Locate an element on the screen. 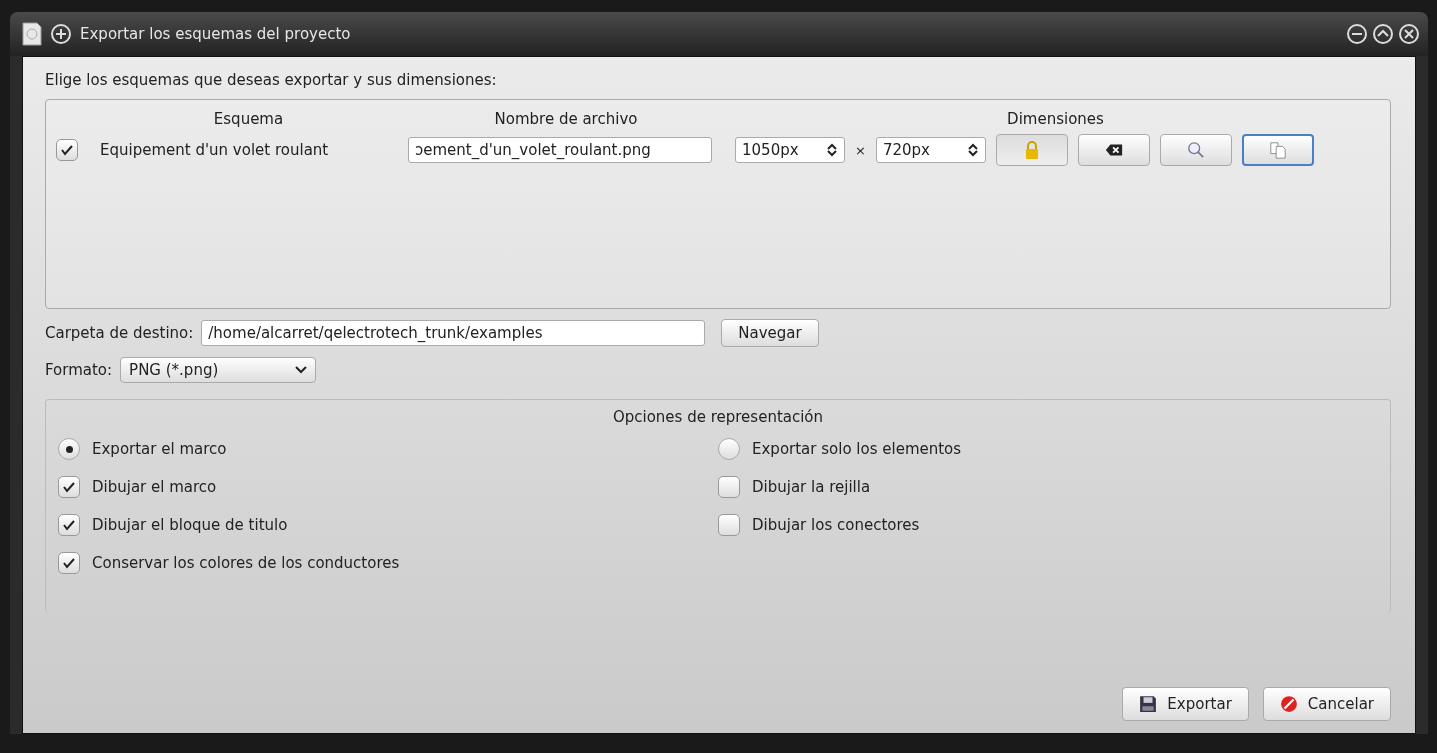  column-header: Esquema is located at coordinates (248, 119).